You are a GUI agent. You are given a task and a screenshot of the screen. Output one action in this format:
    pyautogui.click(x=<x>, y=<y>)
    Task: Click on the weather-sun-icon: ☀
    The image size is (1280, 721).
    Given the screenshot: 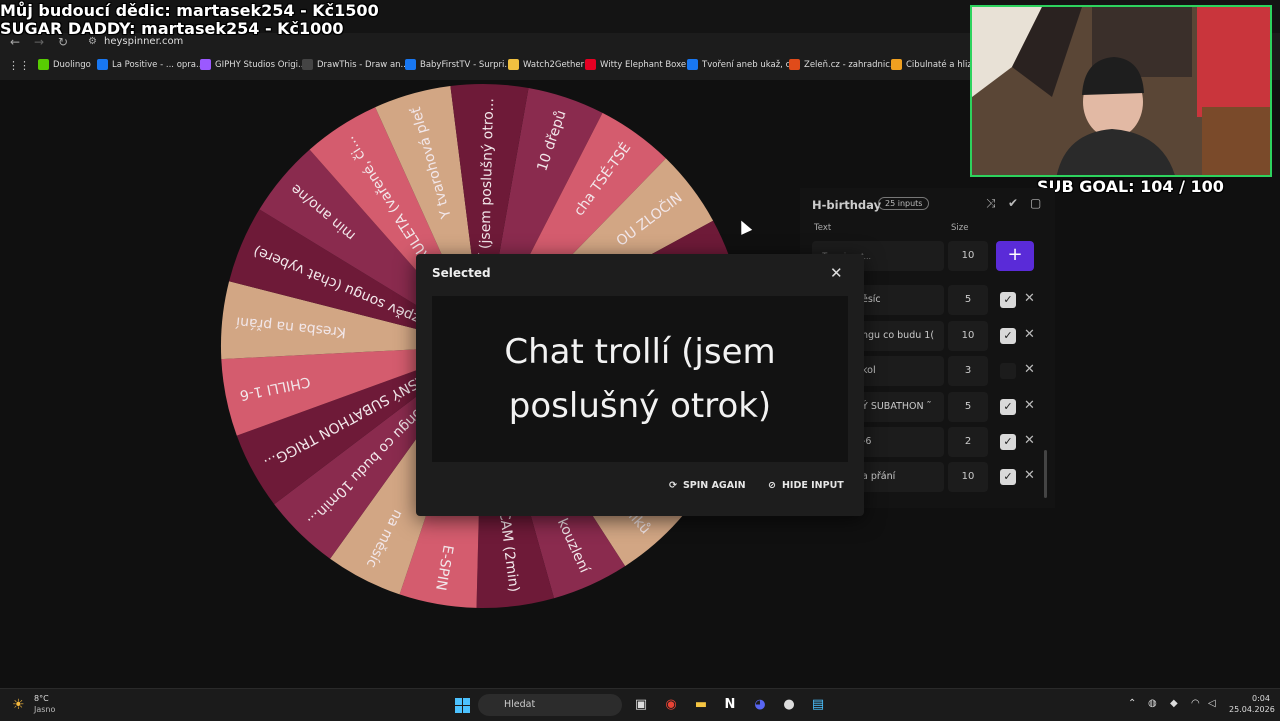 What is the action you would take?
    pyautogui.click(x=18, y=705)
    